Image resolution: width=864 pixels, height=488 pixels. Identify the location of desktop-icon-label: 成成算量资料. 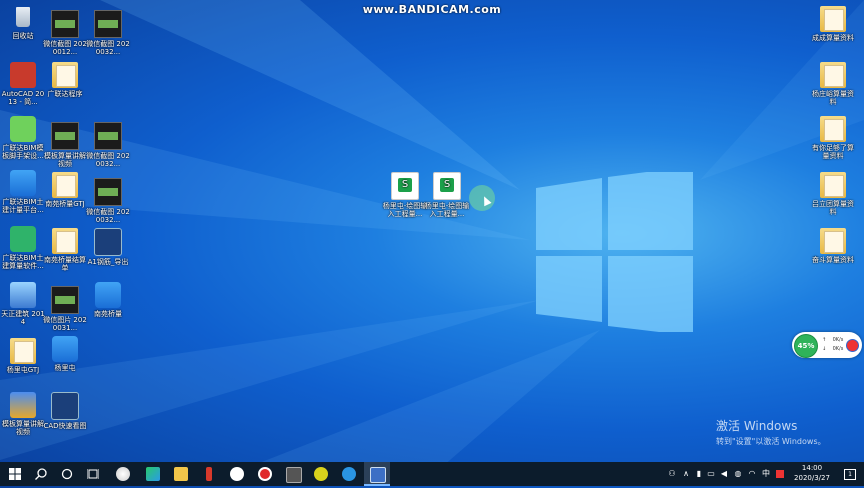
(833, 38).